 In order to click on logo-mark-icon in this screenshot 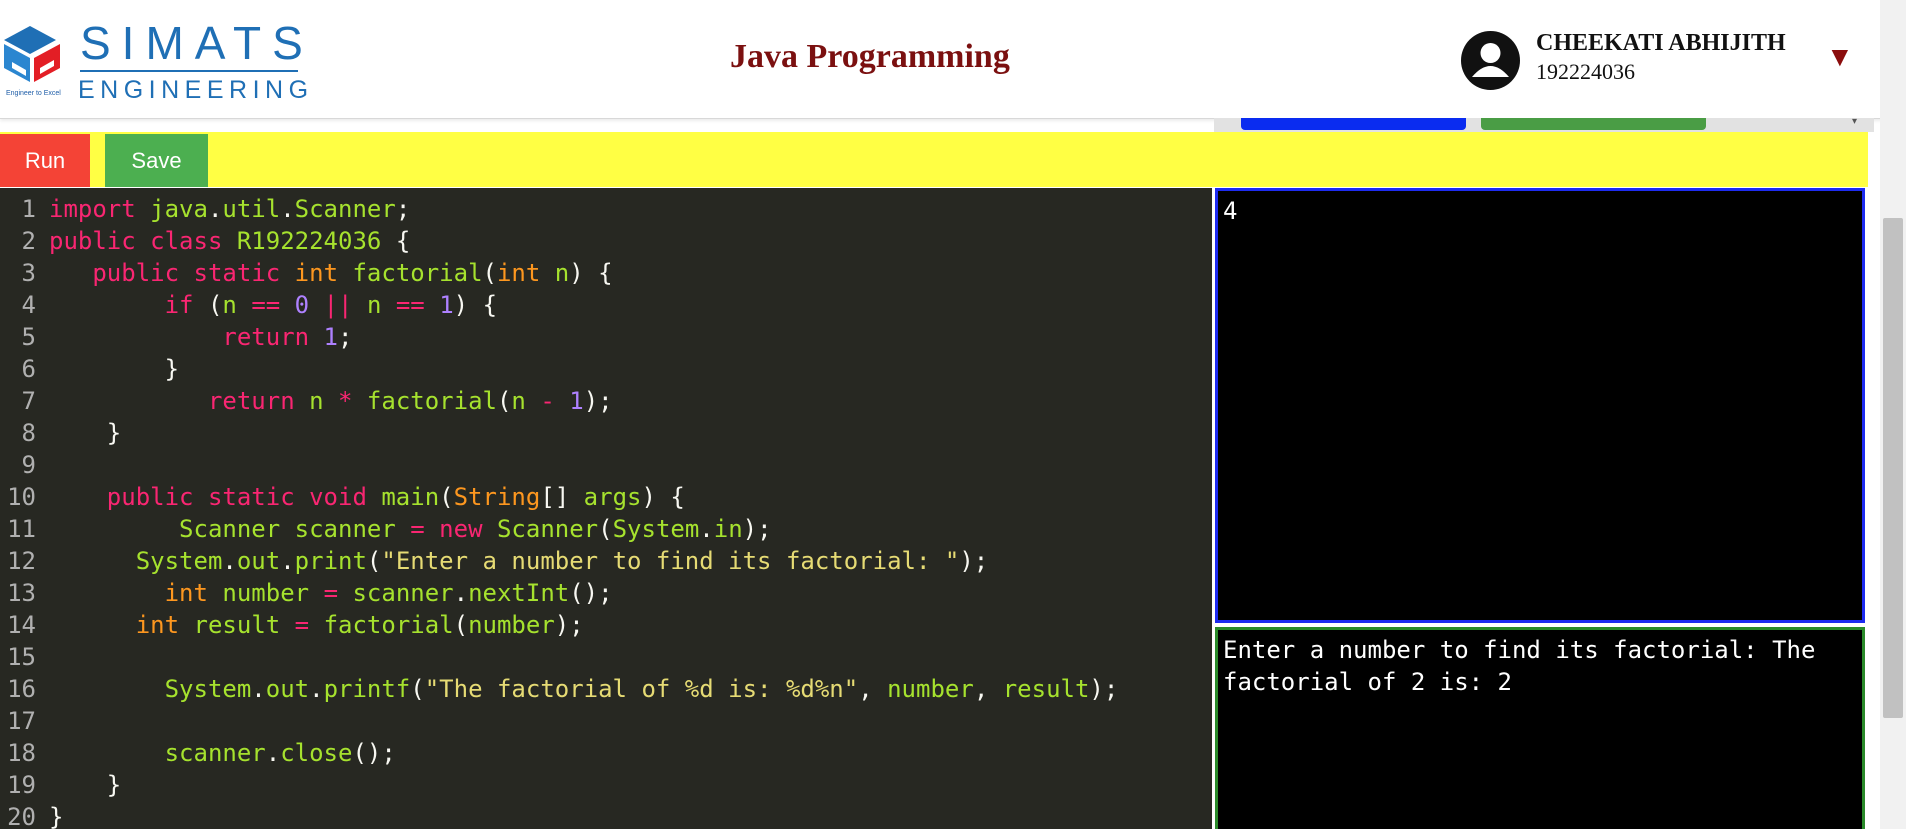, I will do `click(32, 54)`.